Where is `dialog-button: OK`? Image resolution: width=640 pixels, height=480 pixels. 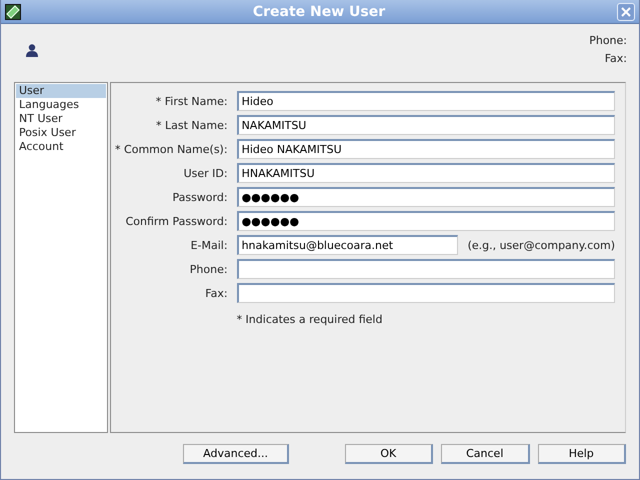 dialog-button: OK is located at coordinates (388, 454).